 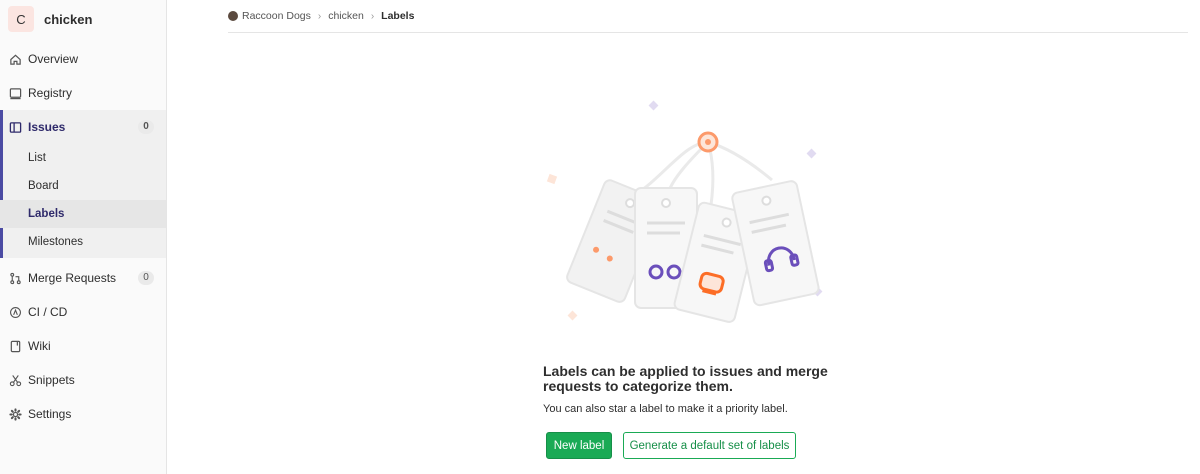 I want to click on sidebar-subitem-label: Labels, so click(x=46, y=214).